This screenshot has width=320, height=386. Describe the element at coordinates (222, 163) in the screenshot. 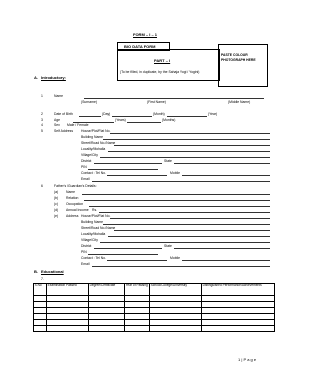

I see `state-field` at that location.